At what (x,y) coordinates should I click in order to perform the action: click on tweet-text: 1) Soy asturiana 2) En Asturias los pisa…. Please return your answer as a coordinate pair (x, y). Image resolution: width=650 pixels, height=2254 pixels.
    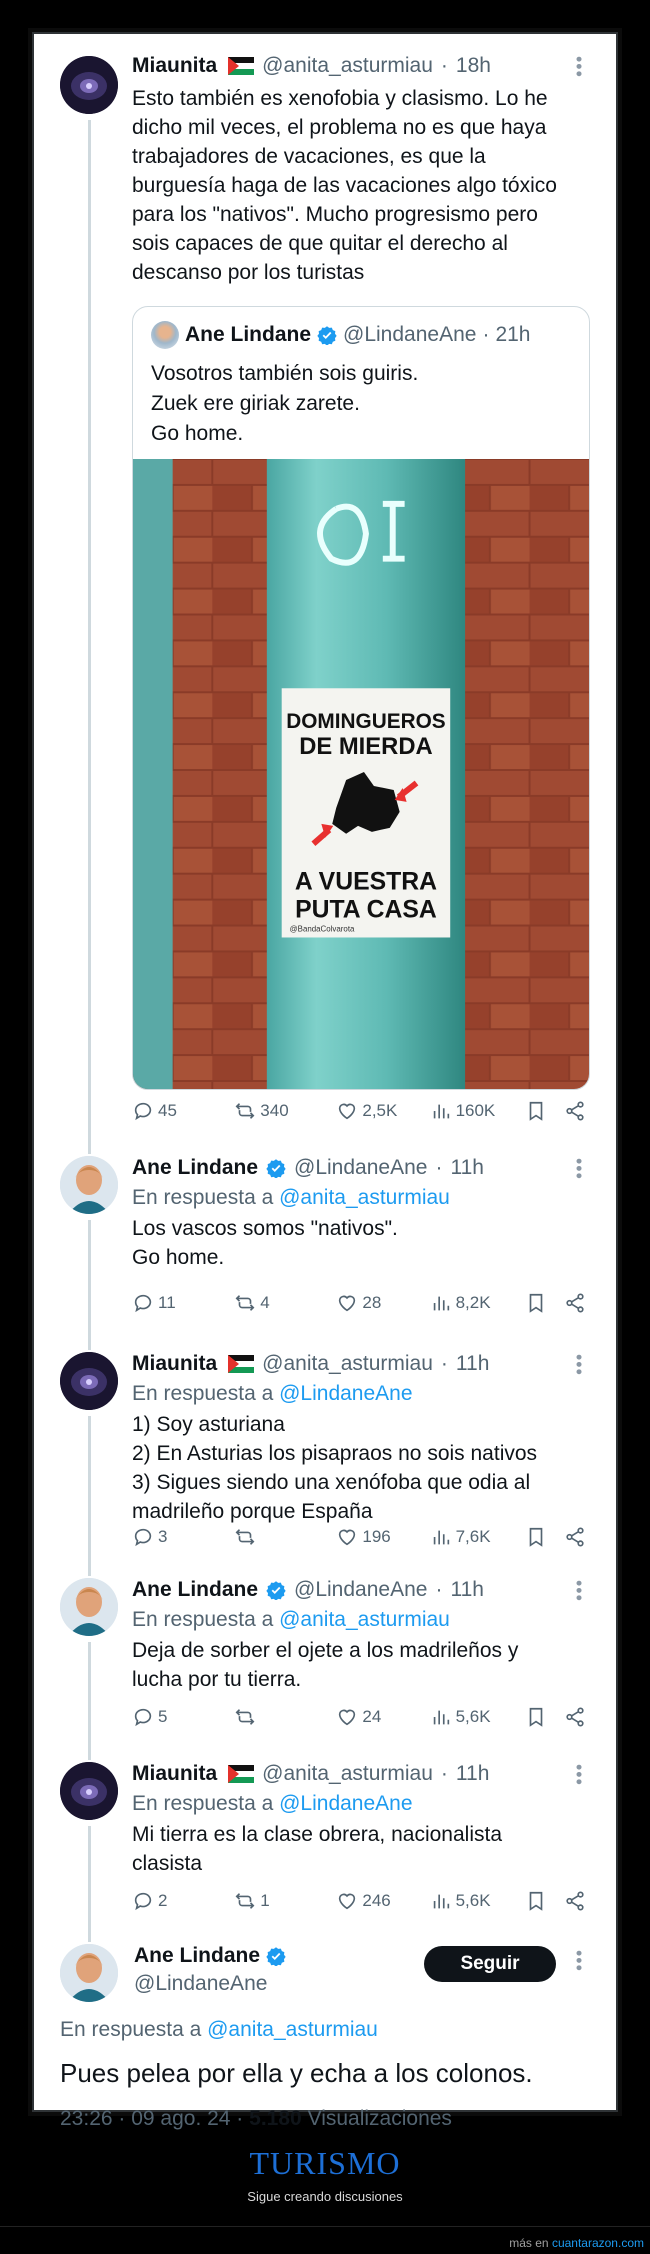
    Looking at the image, I should click on (335, 1468).